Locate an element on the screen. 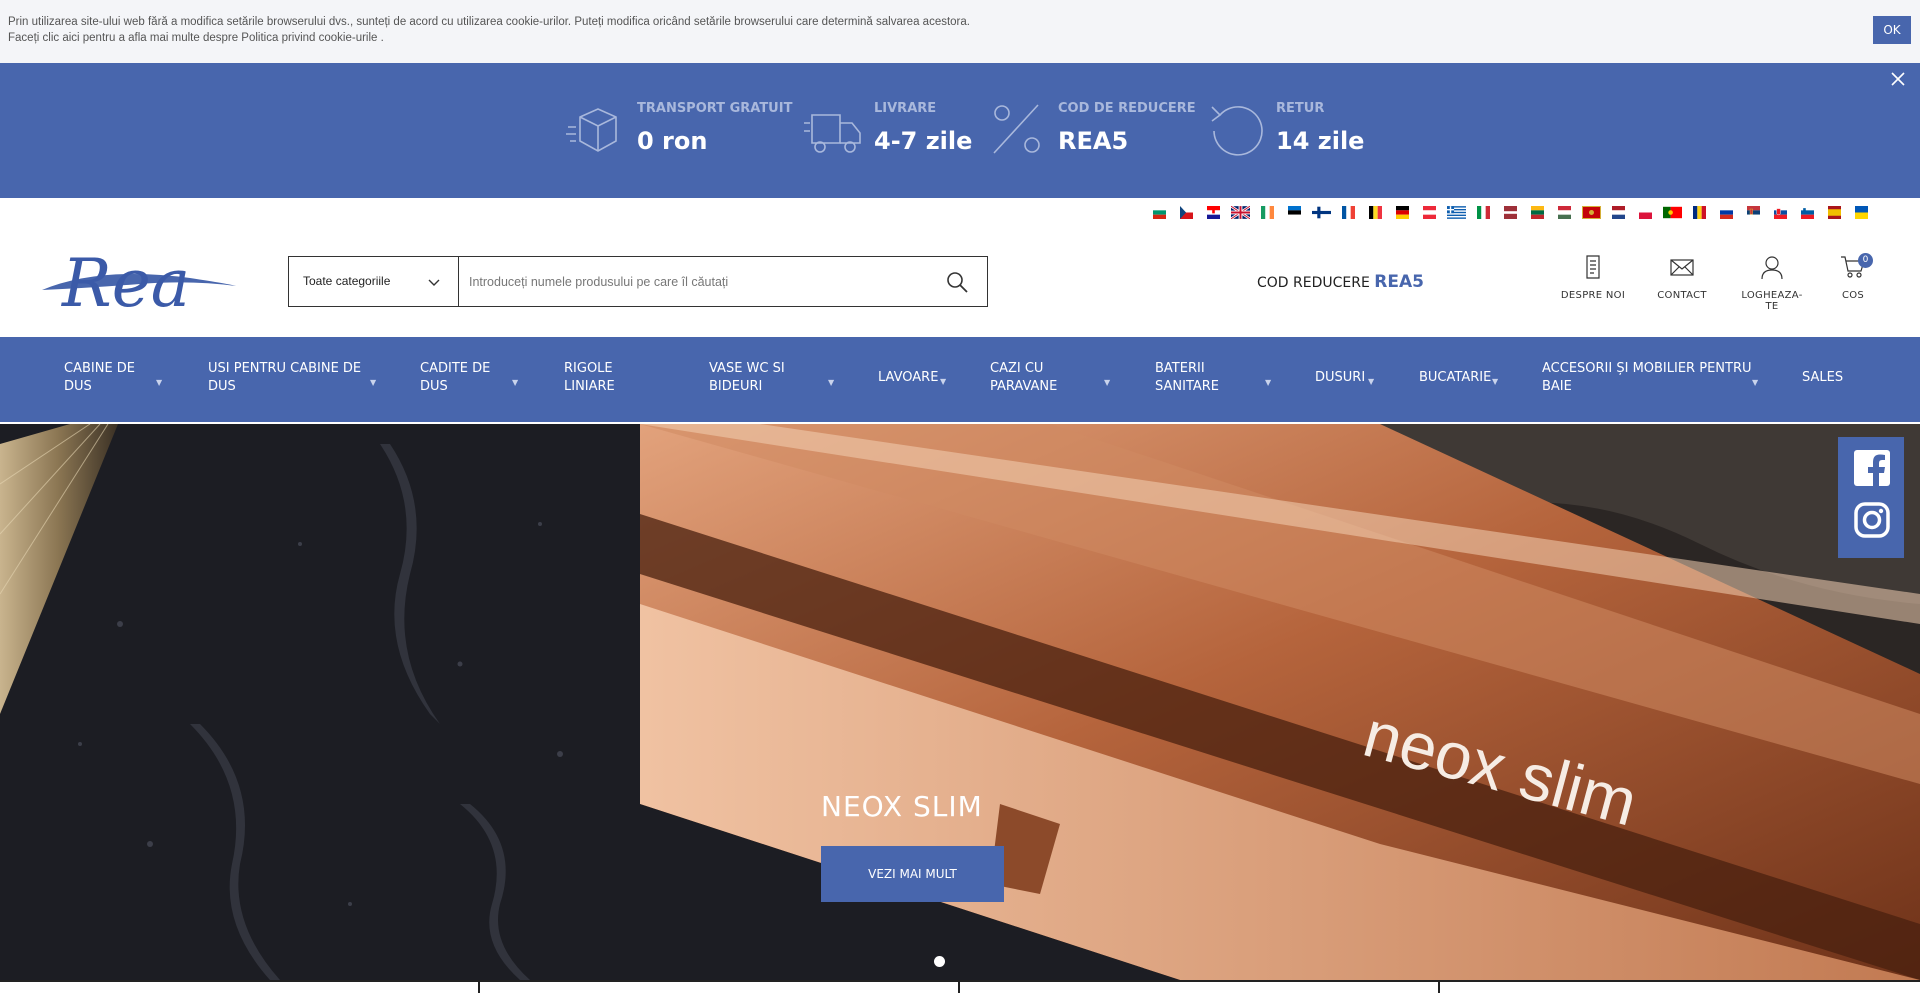  about-us-link: DESPRE NOI is located at coordinates (1593, 277).